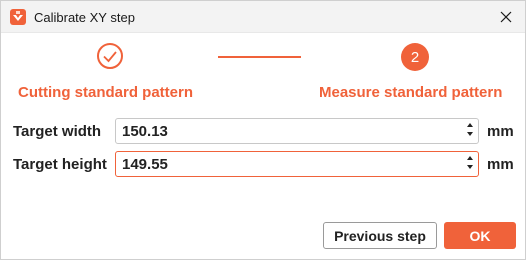 This screenshot has width=526, height=260. I want to click on title-bar: Calibrate XY step, so click(263, 17).